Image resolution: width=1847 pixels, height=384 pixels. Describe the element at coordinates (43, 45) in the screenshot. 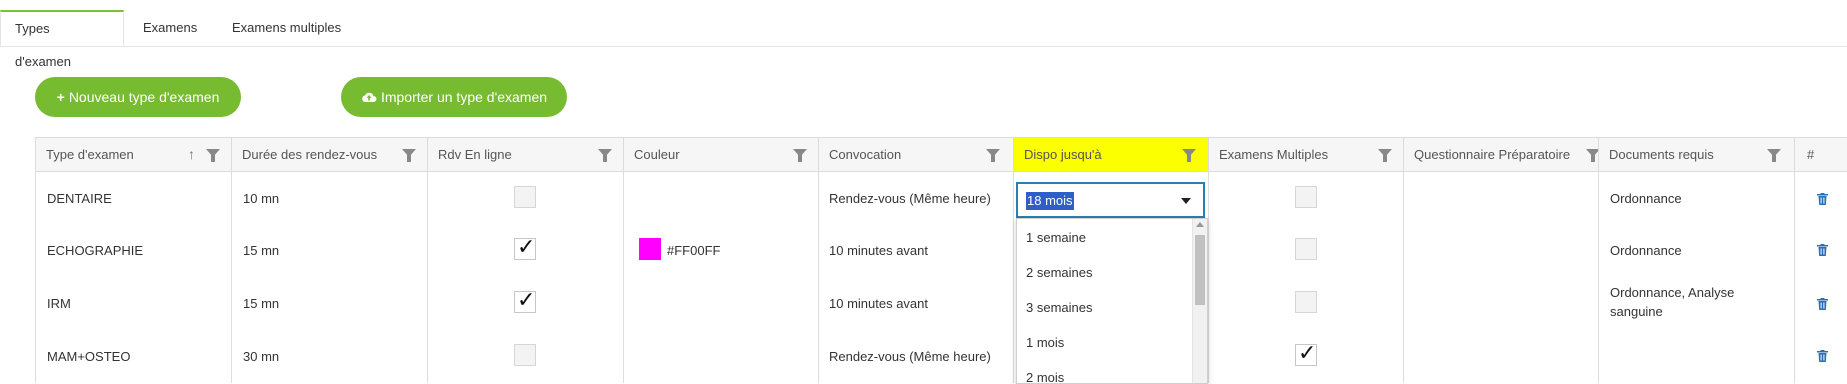

I see `tab-label: Types d'examen` at that location.